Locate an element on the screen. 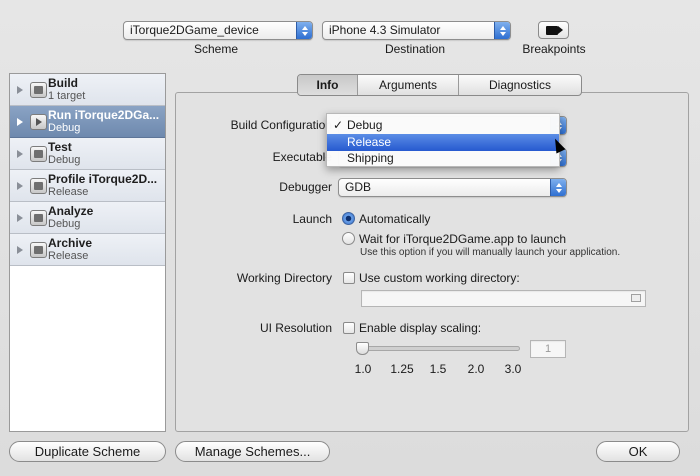 The height and width of the screenshot is (476, 700). scale-tick: 1.0 is located at coordinates (363, 369).